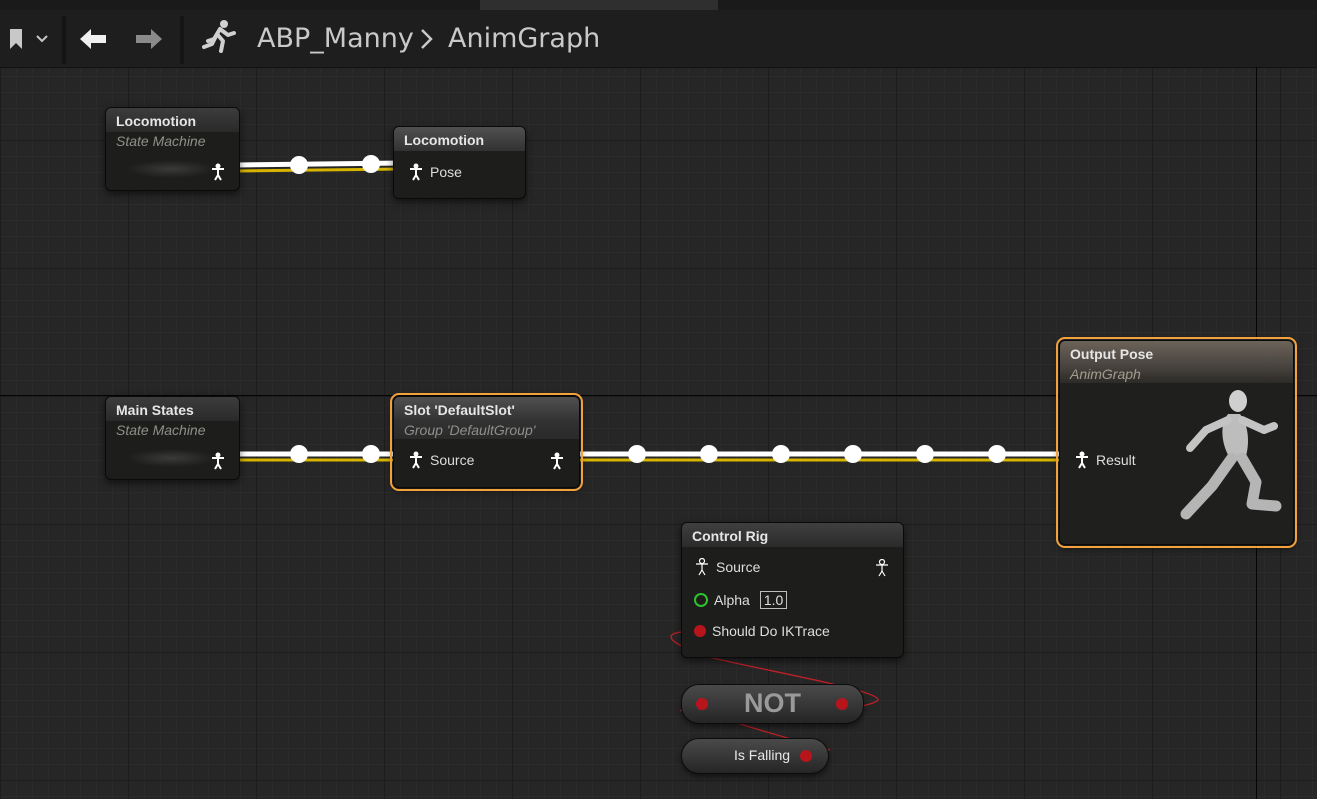 This screenshot has height=799, width=1317. I want to click on node-subtitle: AnimGraph, so click(1176, 374).